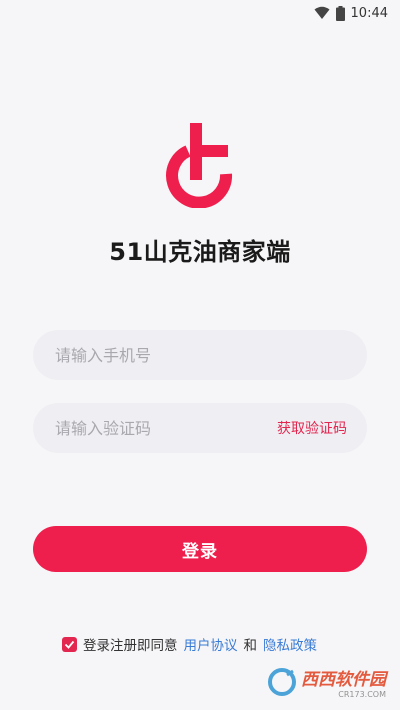 Image resolution: width=400 pixels, height=710 pixels. Describe the element at coordinates (200, 252) in the screenshot. I see `app-title: 51山克油商家端` at that location.